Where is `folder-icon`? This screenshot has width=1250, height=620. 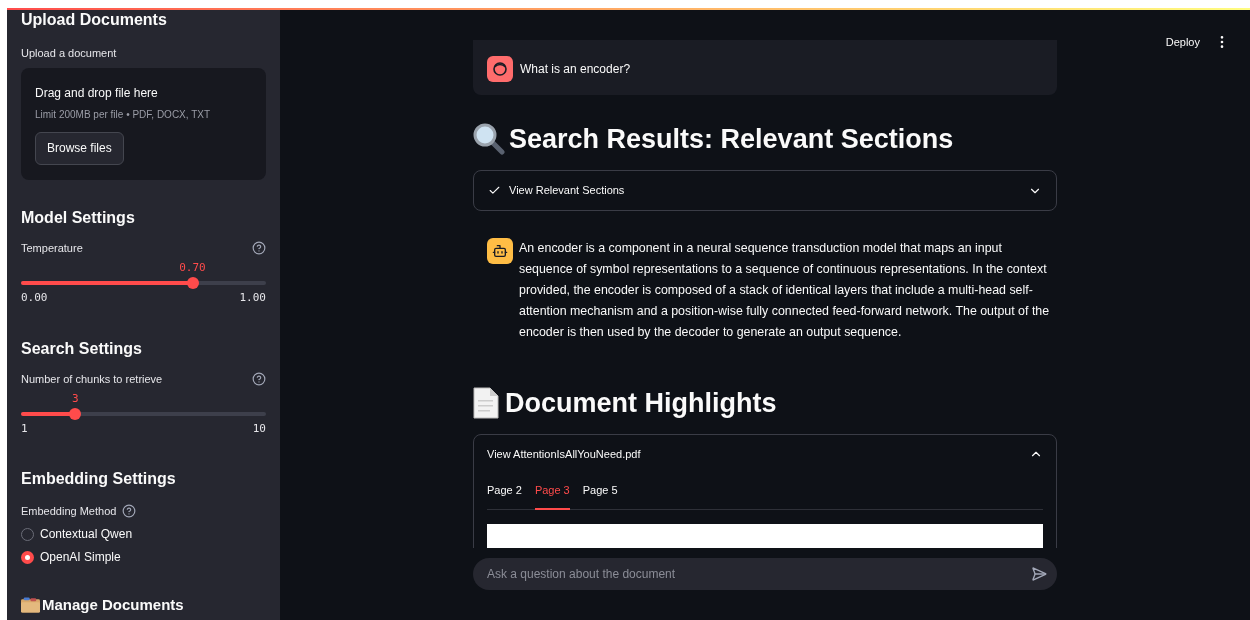 folder-icon is located at coordinates (30, 605).